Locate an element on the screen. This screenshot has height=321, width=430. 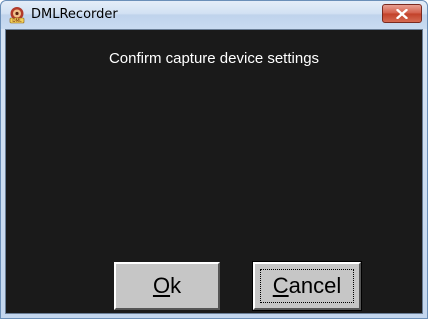
svg-text: DML is located at coordinates (17, 20).